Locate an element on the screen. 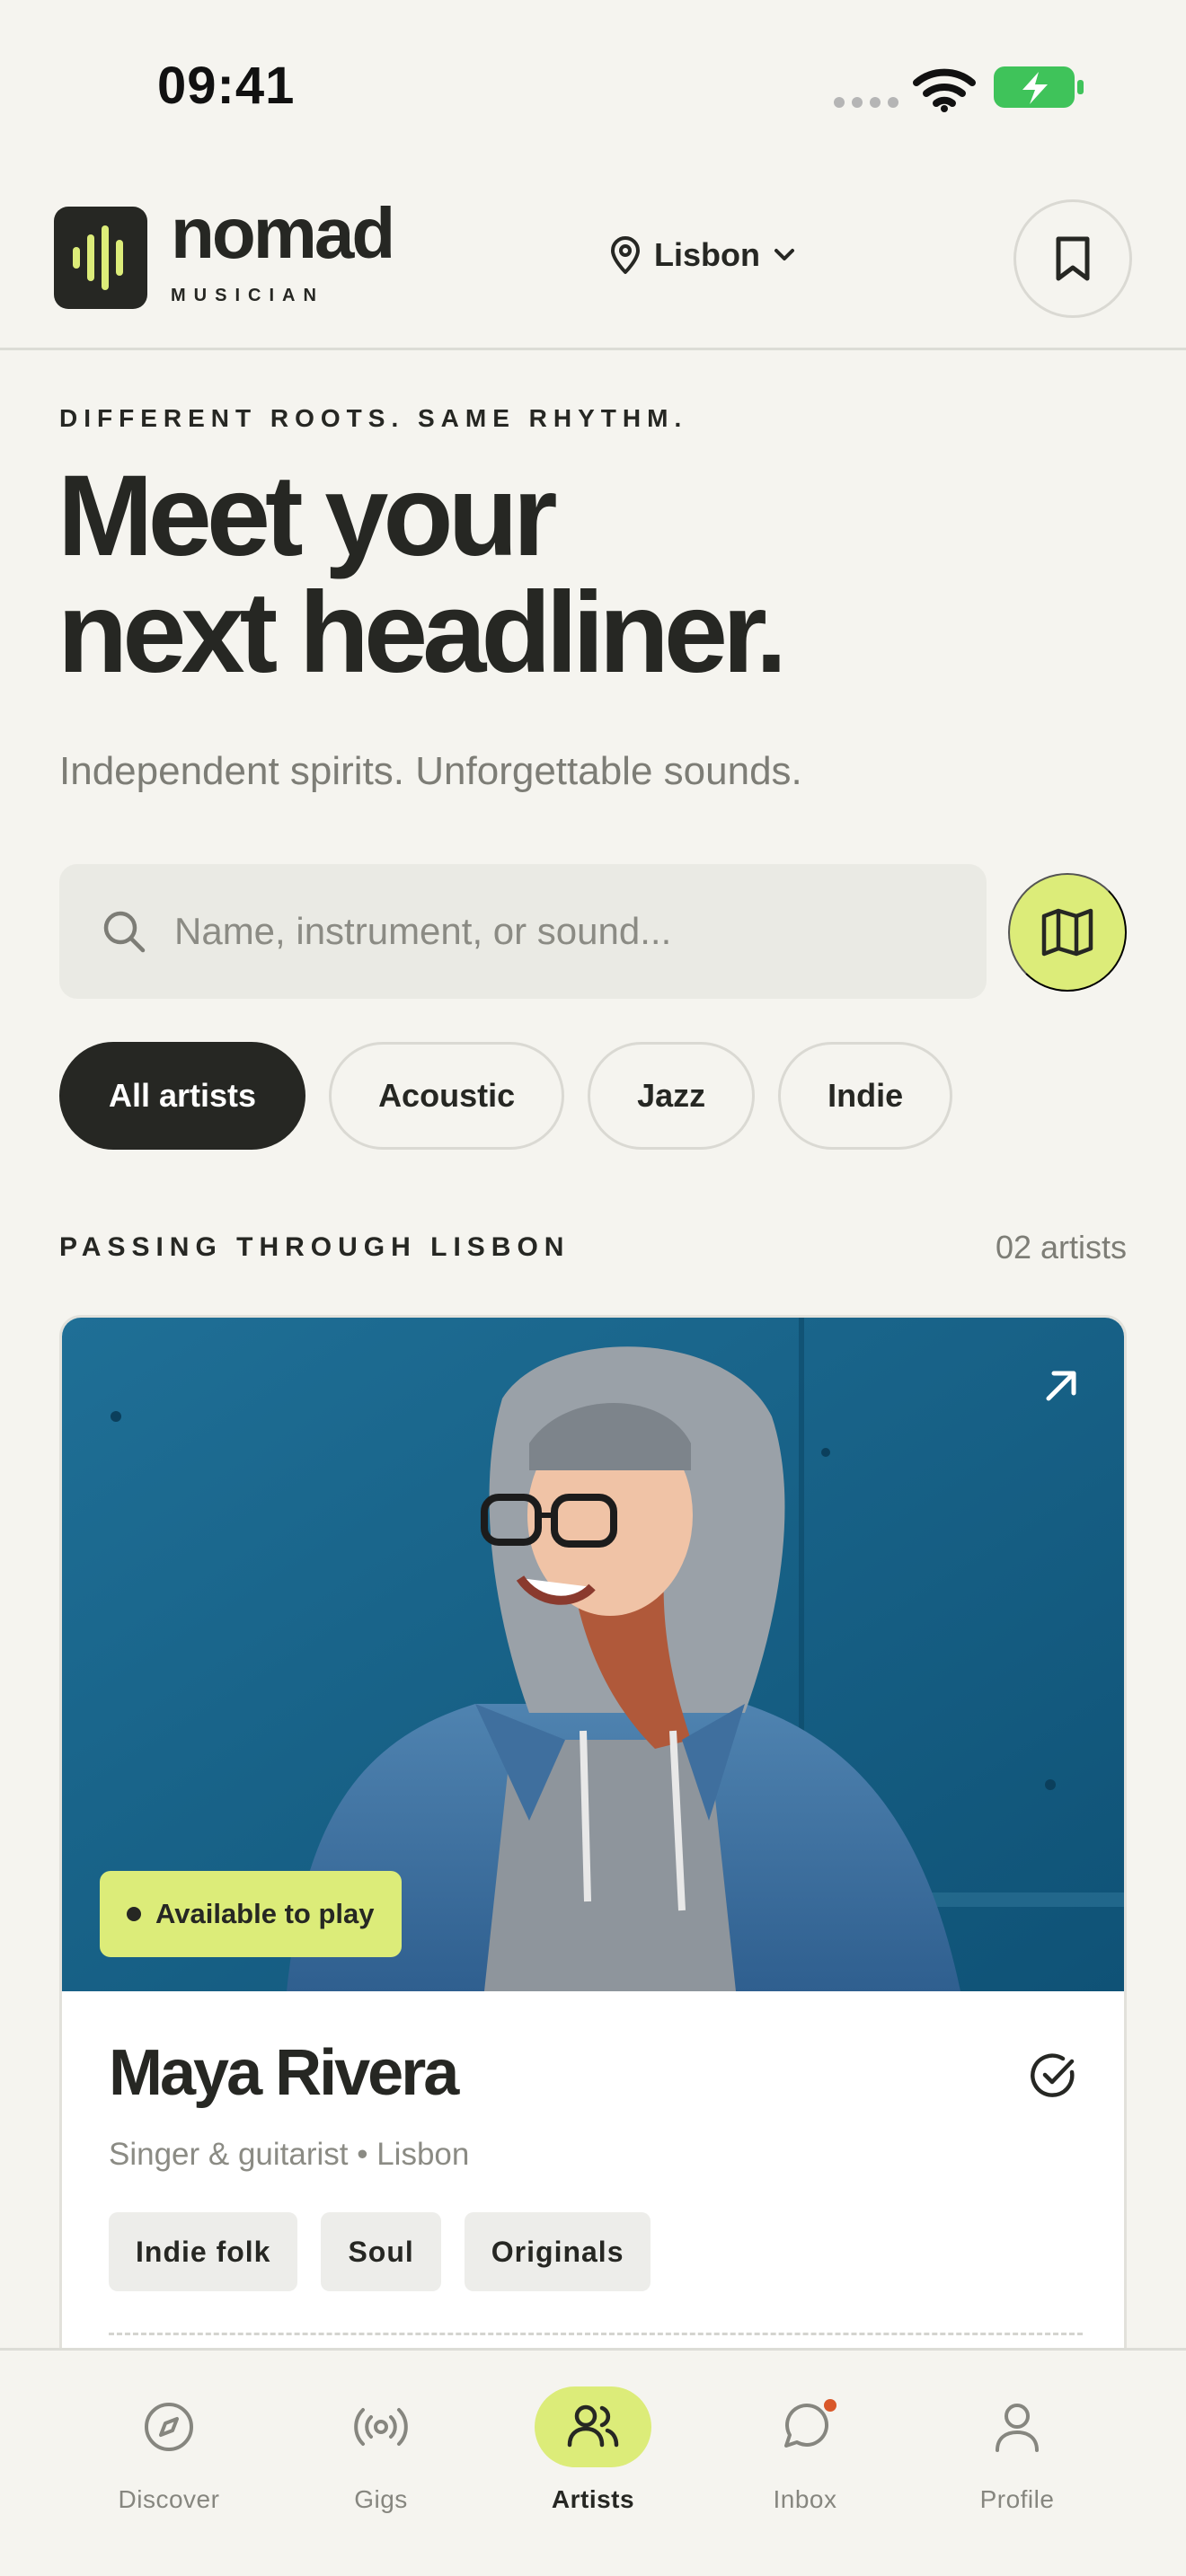 Image resolution: width=1186 pixels, height=2576 pixels. nav-gigs: Gigs is located at coordinates (381, 2463).